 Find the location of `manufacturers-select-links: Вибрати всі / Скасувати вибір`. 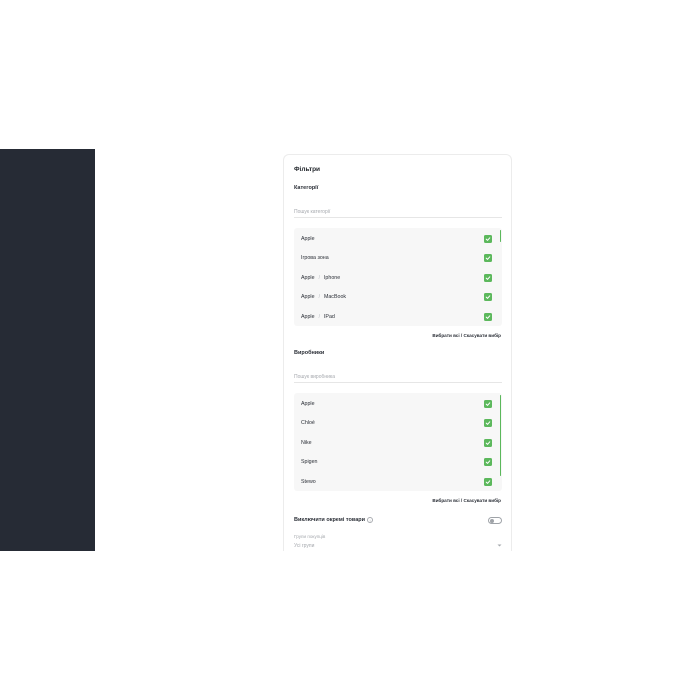

manufacturers-select-links: Вибрати всі / Скасувати вибір is located at coordinates (466, 500).